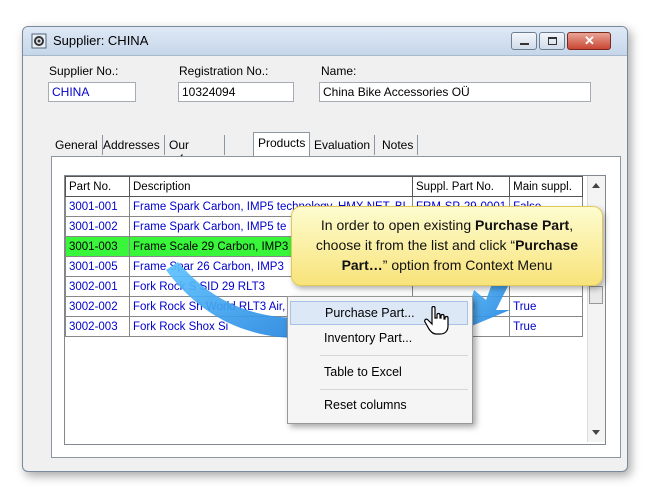  Describe the element at coordinates (97, 266) in the screenshot. I see `cell-part-no: 3001-005` at that location.